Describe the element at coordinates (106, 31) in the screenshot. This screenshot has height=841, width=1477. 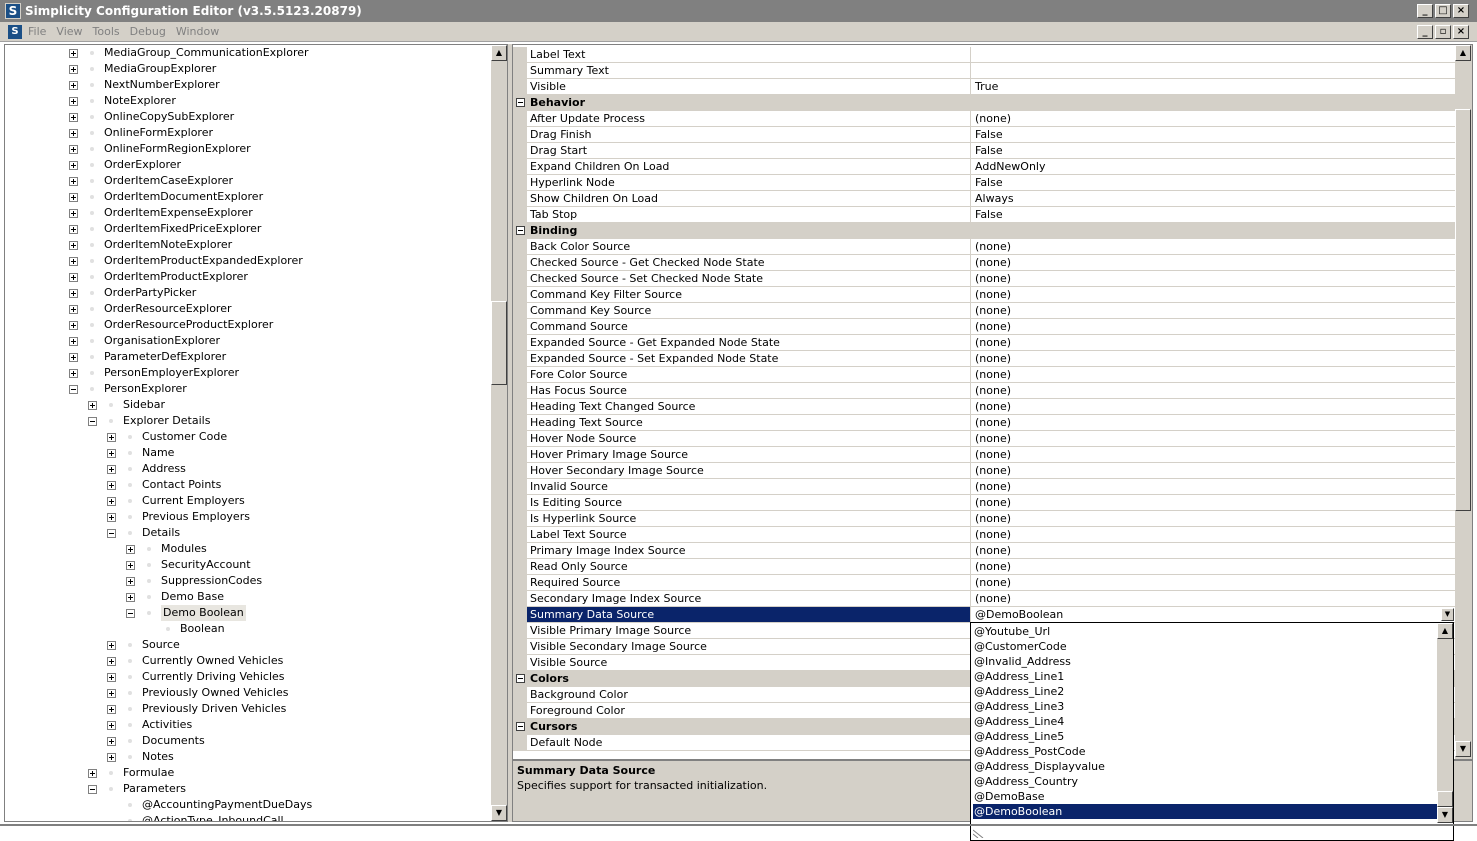
I see `menu-tools: Tools` at that location.